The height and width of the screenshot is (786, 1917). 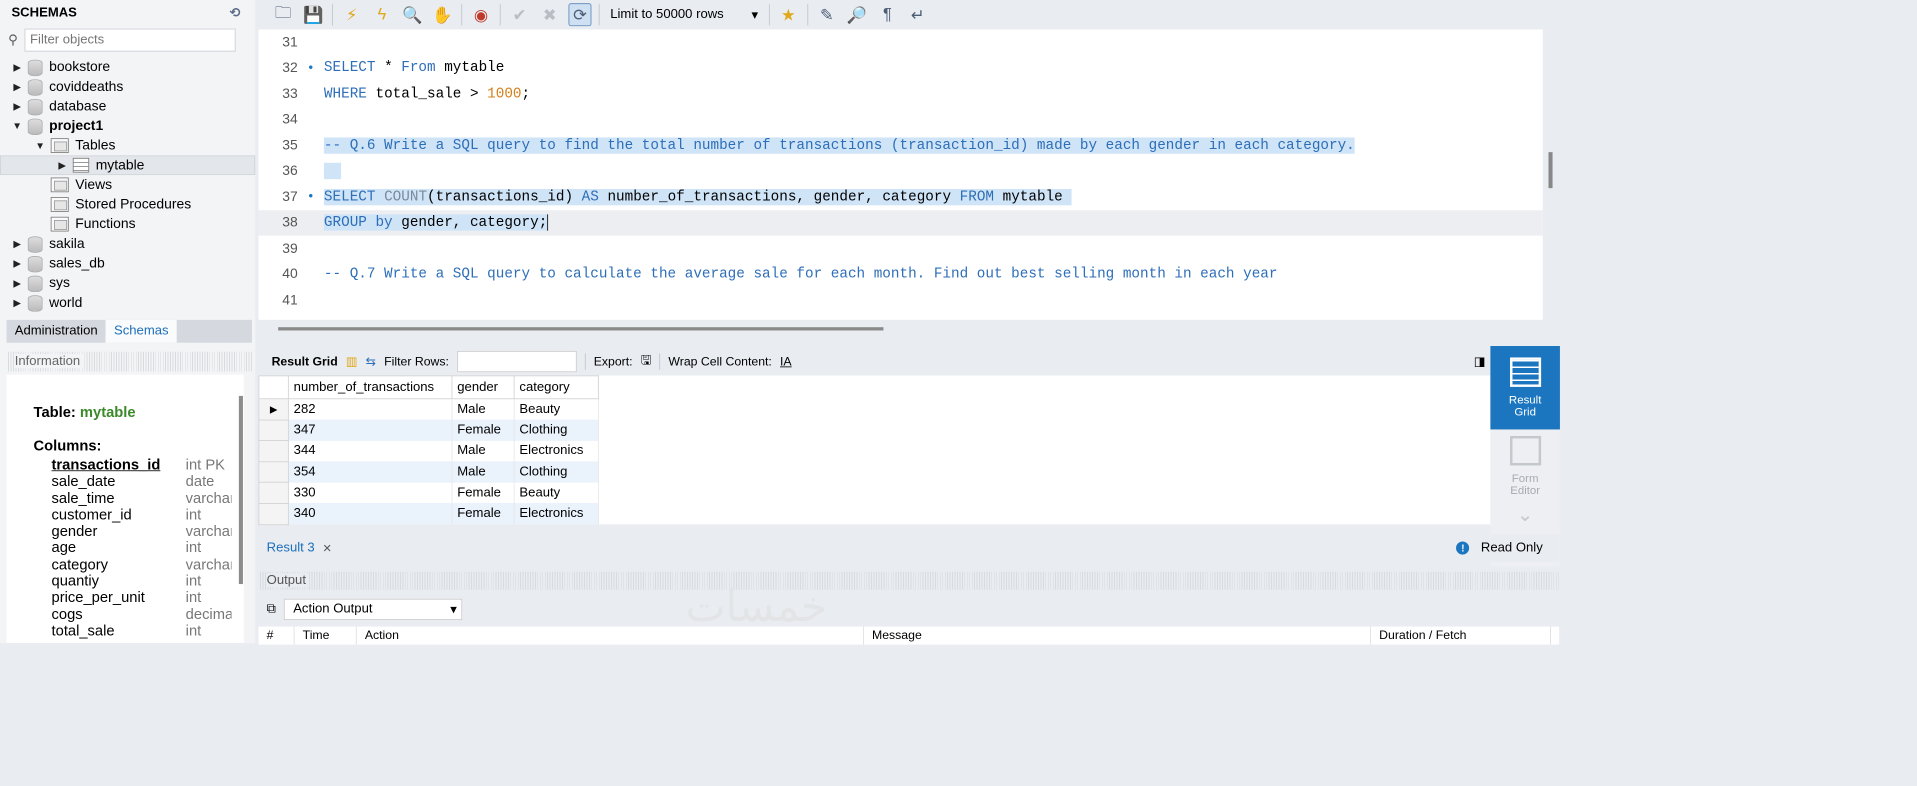 What do you see at coordinates (610, 635) in the screenshot?
I see `output-column-header: Action` at bounding box center [610, 635].